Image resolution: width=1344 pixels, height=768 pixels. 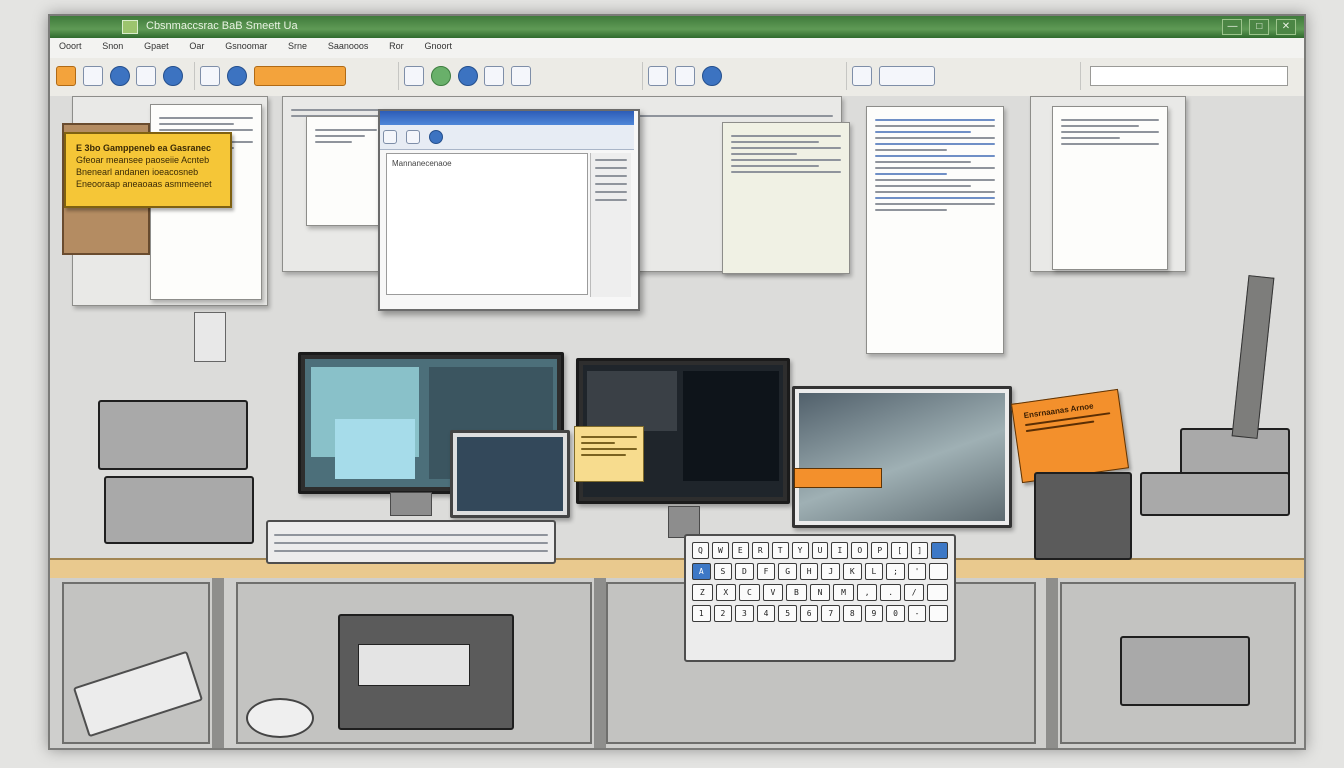 I want to click on key: [, so click(x=900, y=550).